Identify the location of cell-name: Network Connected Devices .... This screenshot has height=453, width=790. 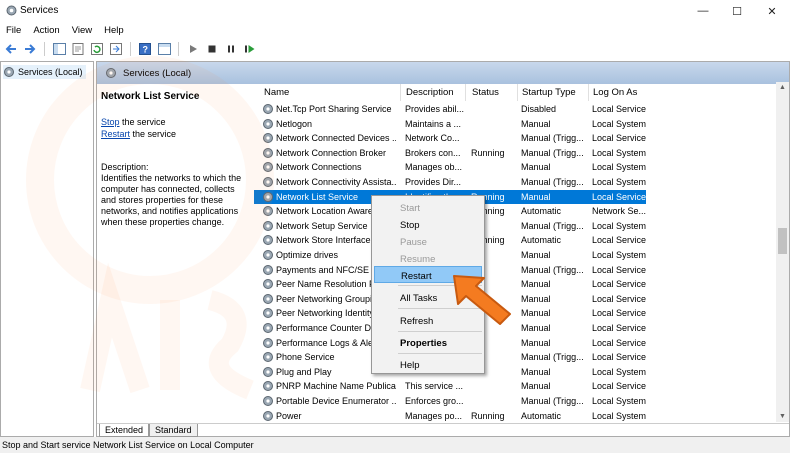
(336, 138).